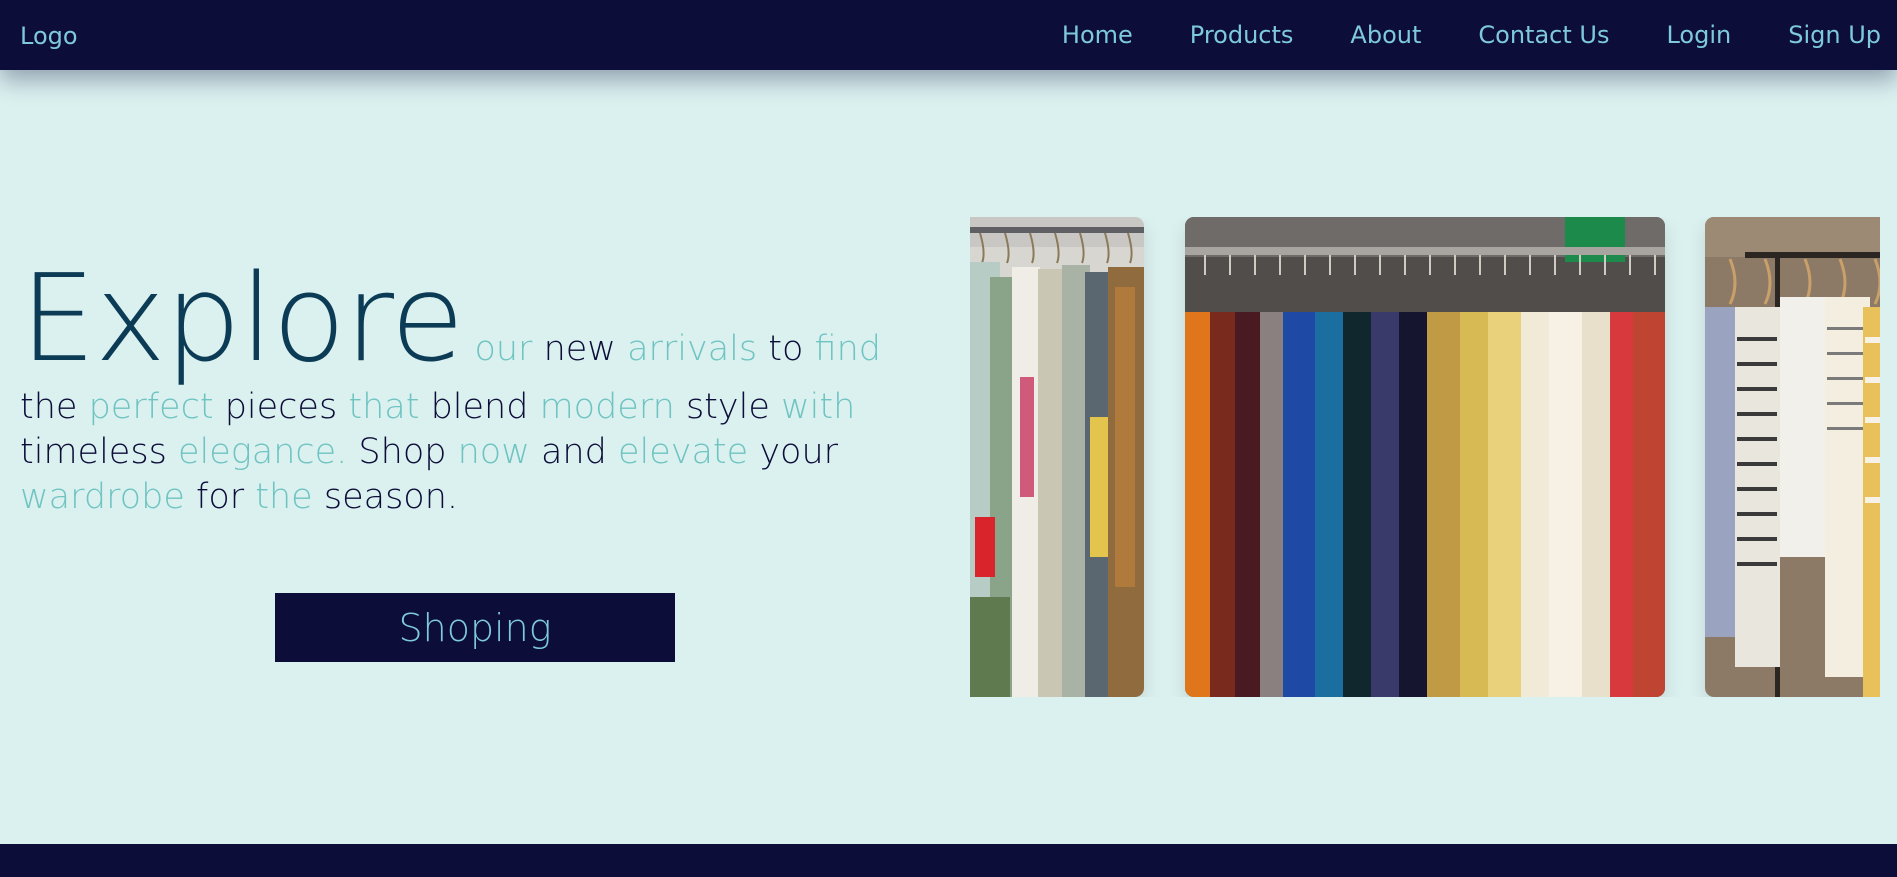 Image resolution: width=1897 pixels, height=877 pixels. I want to click on hero-word: perfect, so click(151, 407).